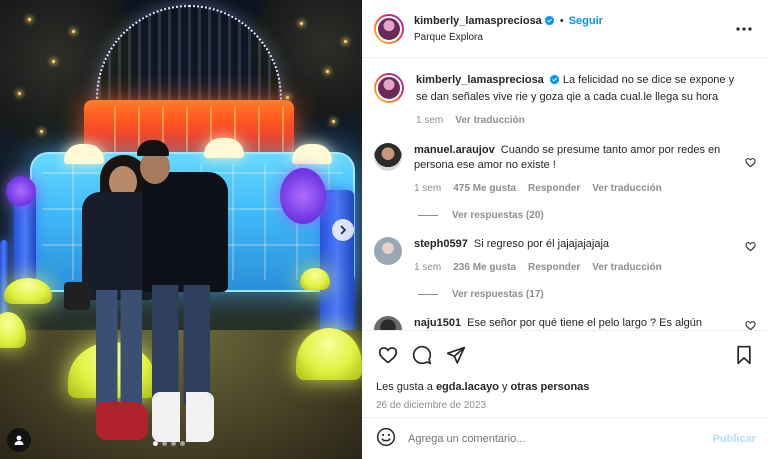 The width and height of the screenshot is (768, 459). I want to click on comment-bubble-icon, so click(422, 355).